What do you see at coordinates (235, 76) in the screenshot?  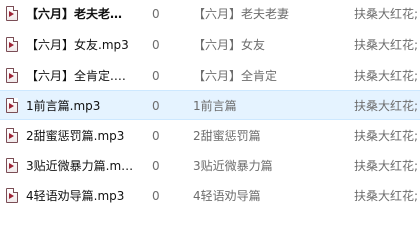 I see `track-title: 【六月】全肯定` at bounding box center [235, 76].